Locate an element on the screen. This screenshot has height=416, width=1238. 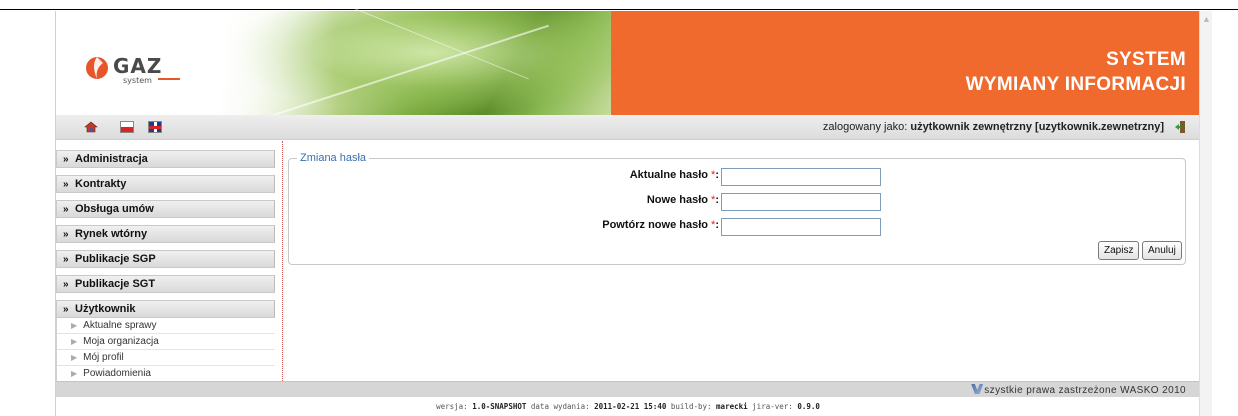
sidebar-item-publikacje-sgp: » Publikacje SGP is located at coordinates (165, 259).